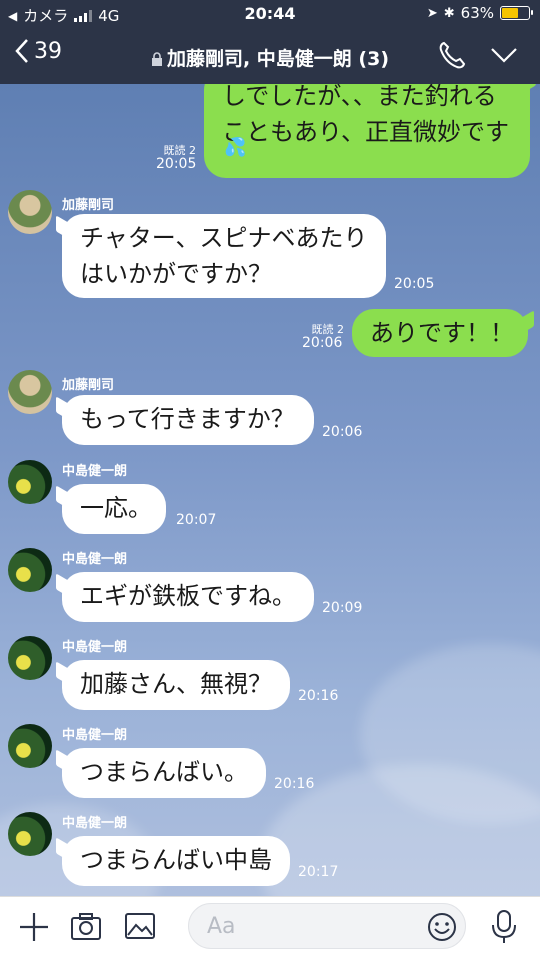 The width and height of the screenshot is (540, 960). What do you see at coordinates (176, 274) in the screenshot?
I see `message-text: はいかがですか？` at bounding box center [176, 274].